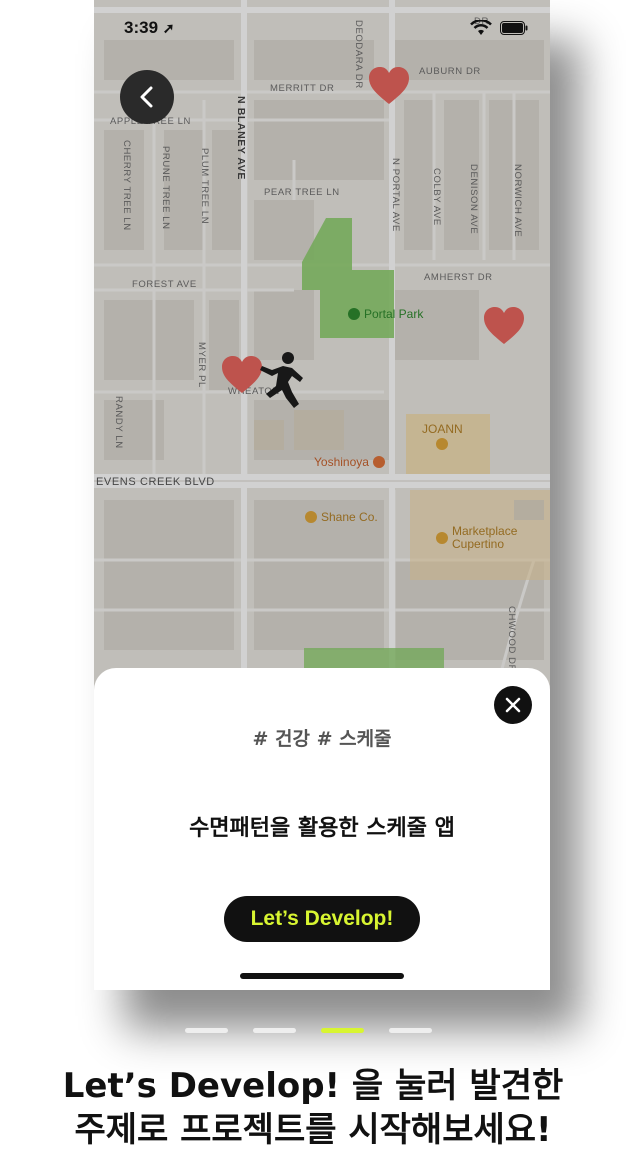 The height and width of the screenshot is (1164, 626). What do you see at coordinates (481, 27) in the screenshot?
I see `wifi-icon` at bounding box center [481, 27].